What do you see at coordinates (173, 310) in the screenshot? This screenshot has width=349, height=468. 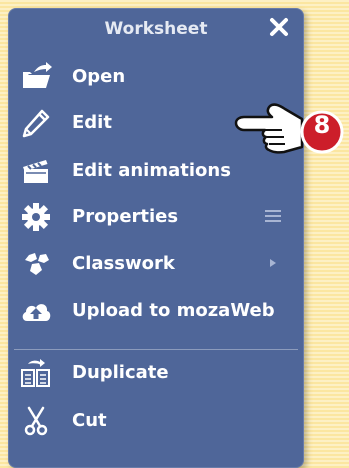 I see `menu-item-label: Upload to mozaWeb` at bounding box center [173, 310].